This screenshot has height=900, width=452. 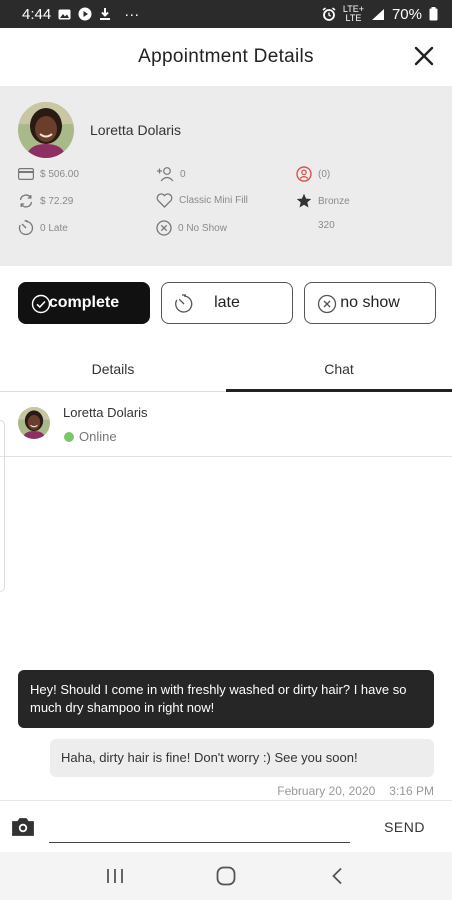 I want to click on stat-total-spent-value: $ 506.00, so click(x=59, y=174).